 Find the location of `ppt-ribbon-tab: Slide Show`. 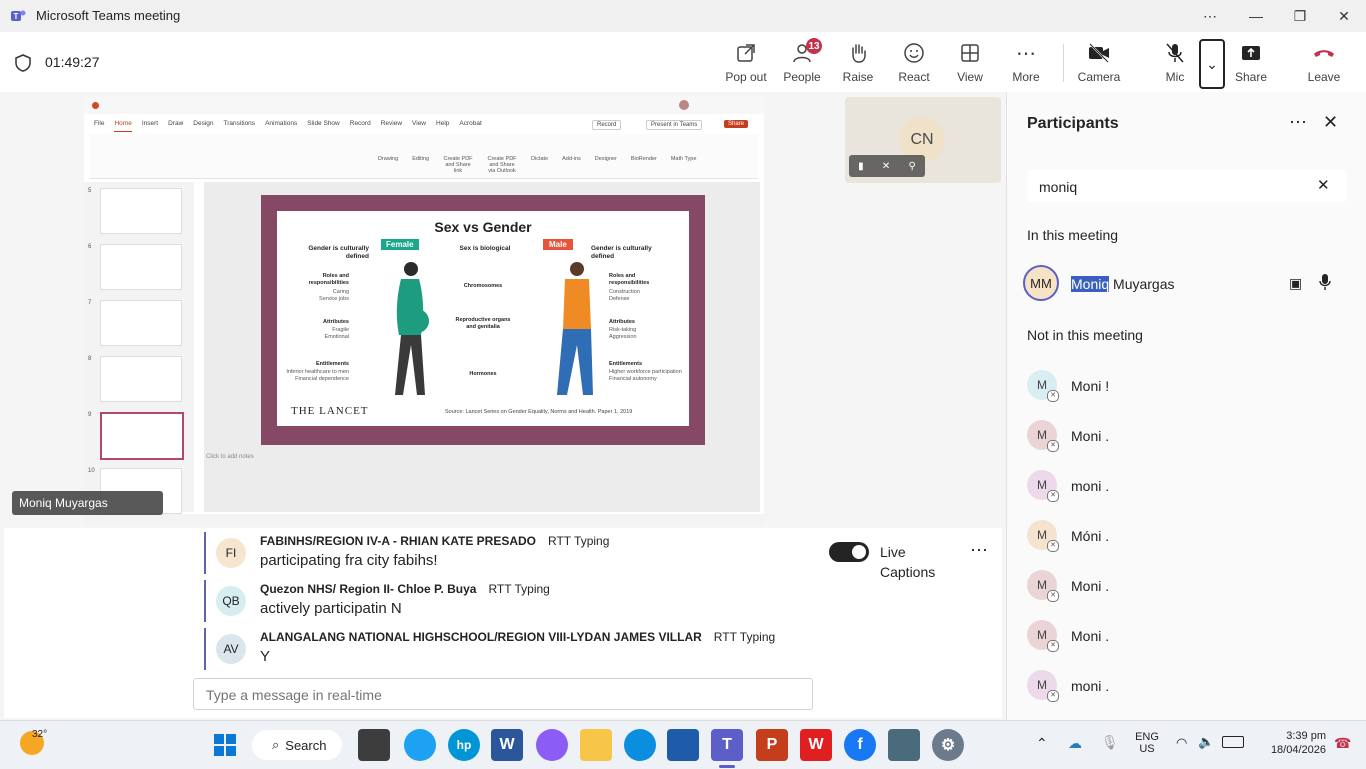

ppt-ribbon-tab: Slide Show is located at coordinates (323, 126).